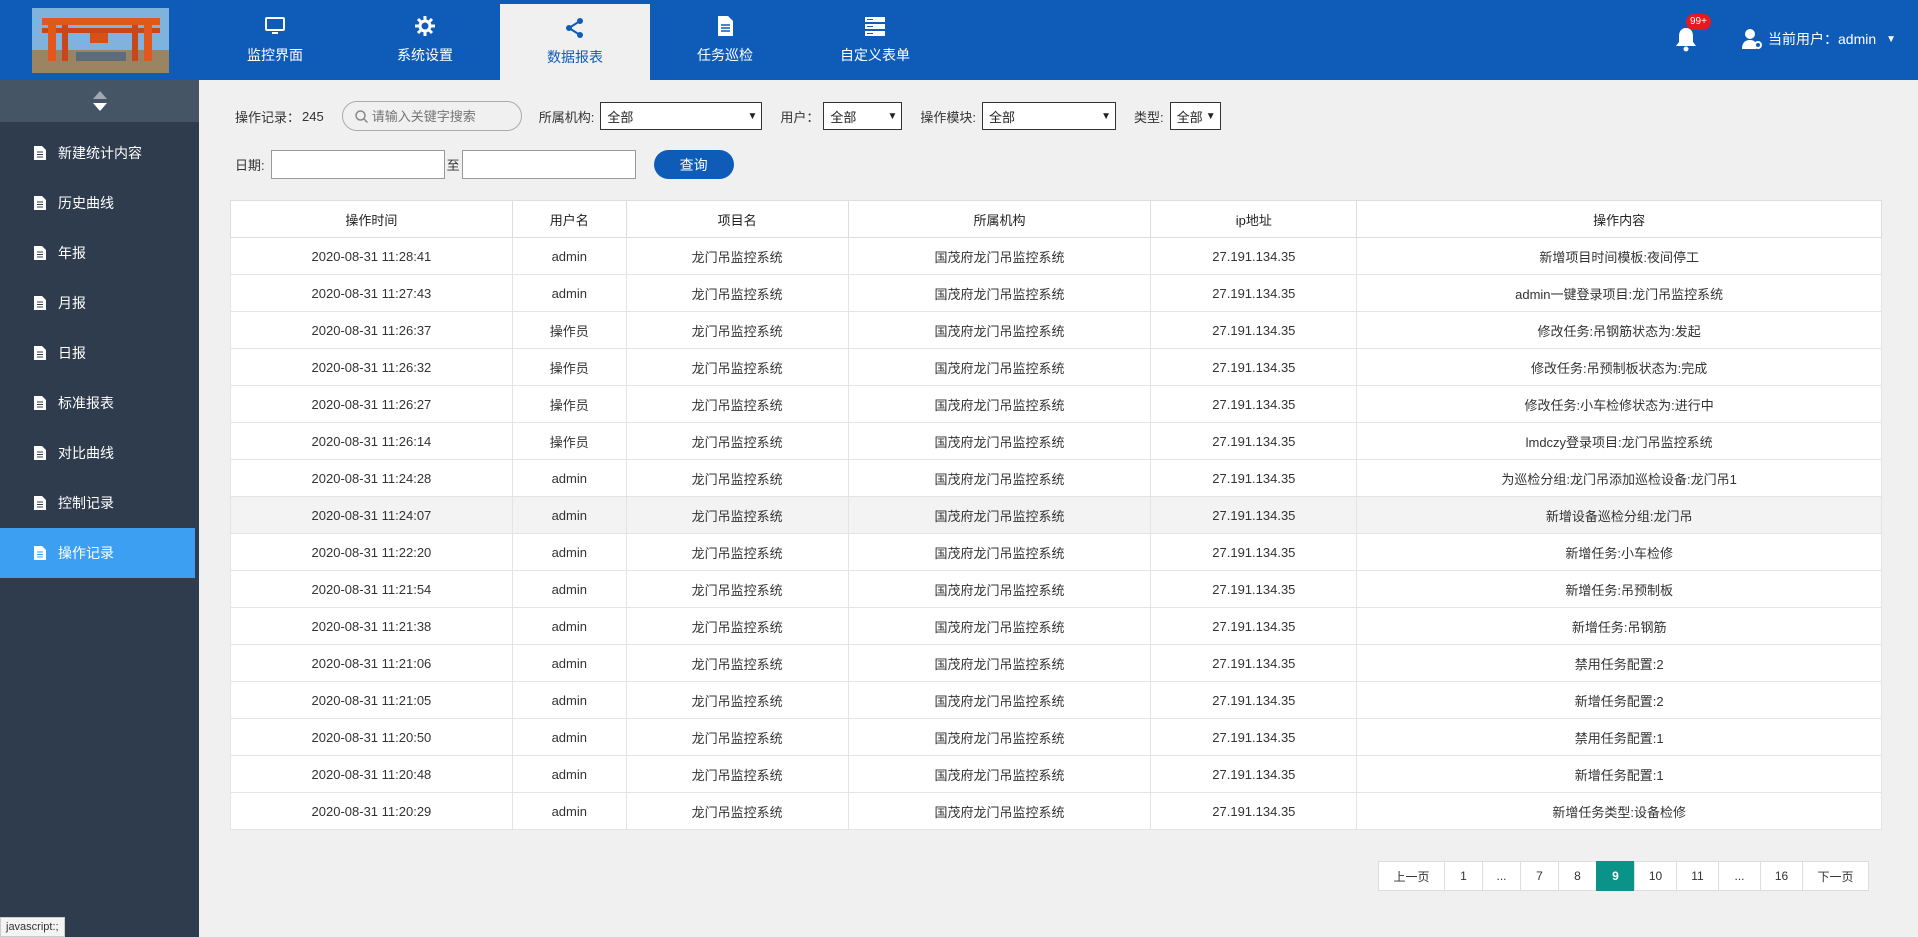 Image resolution: width=1918 pixels, height=937 pixels. Describe the element at coordinates (1148, 117) in the screenshot. I see `type-label: 类型:` at that location.